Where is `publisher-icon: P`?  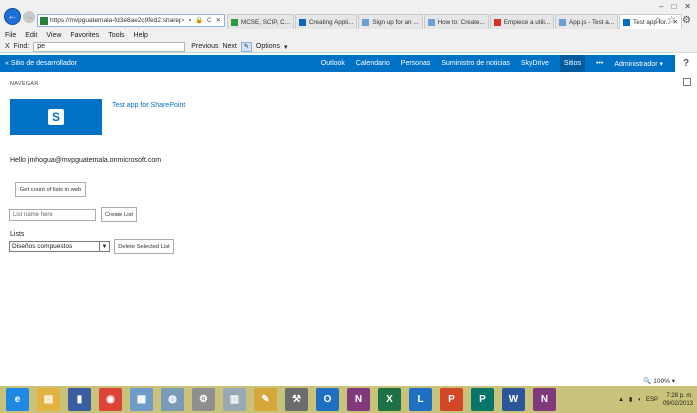 publisher-icon: P is located at coordinates (482, 399).